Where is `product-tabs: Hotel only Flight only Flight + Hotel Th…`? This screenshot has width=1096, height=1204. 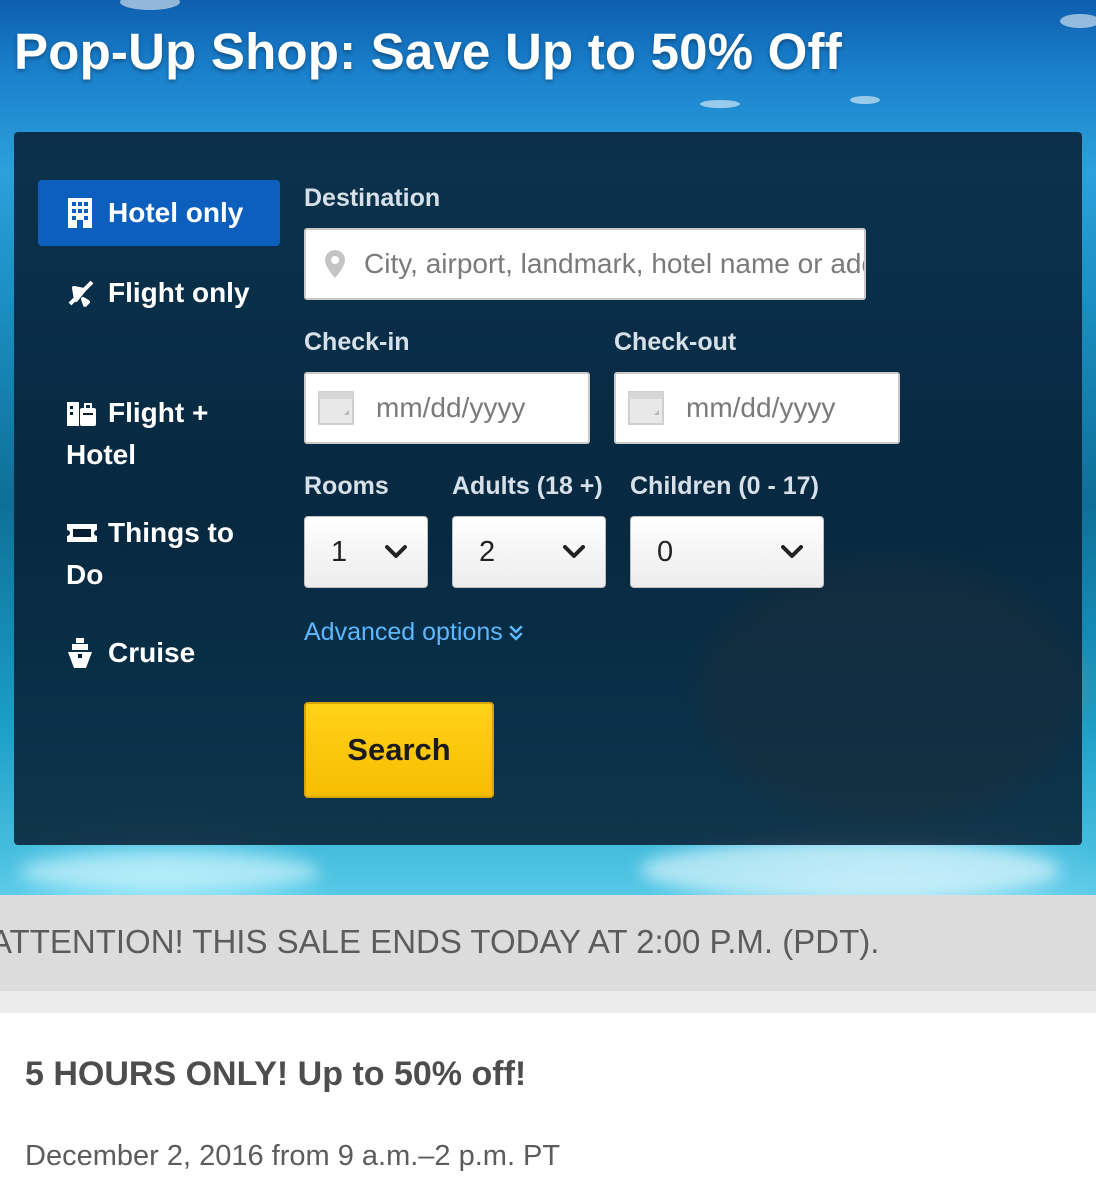 product-tabs: Hotel only Flight only Flight + Hotel Th… is located at coordinates (159, 424).